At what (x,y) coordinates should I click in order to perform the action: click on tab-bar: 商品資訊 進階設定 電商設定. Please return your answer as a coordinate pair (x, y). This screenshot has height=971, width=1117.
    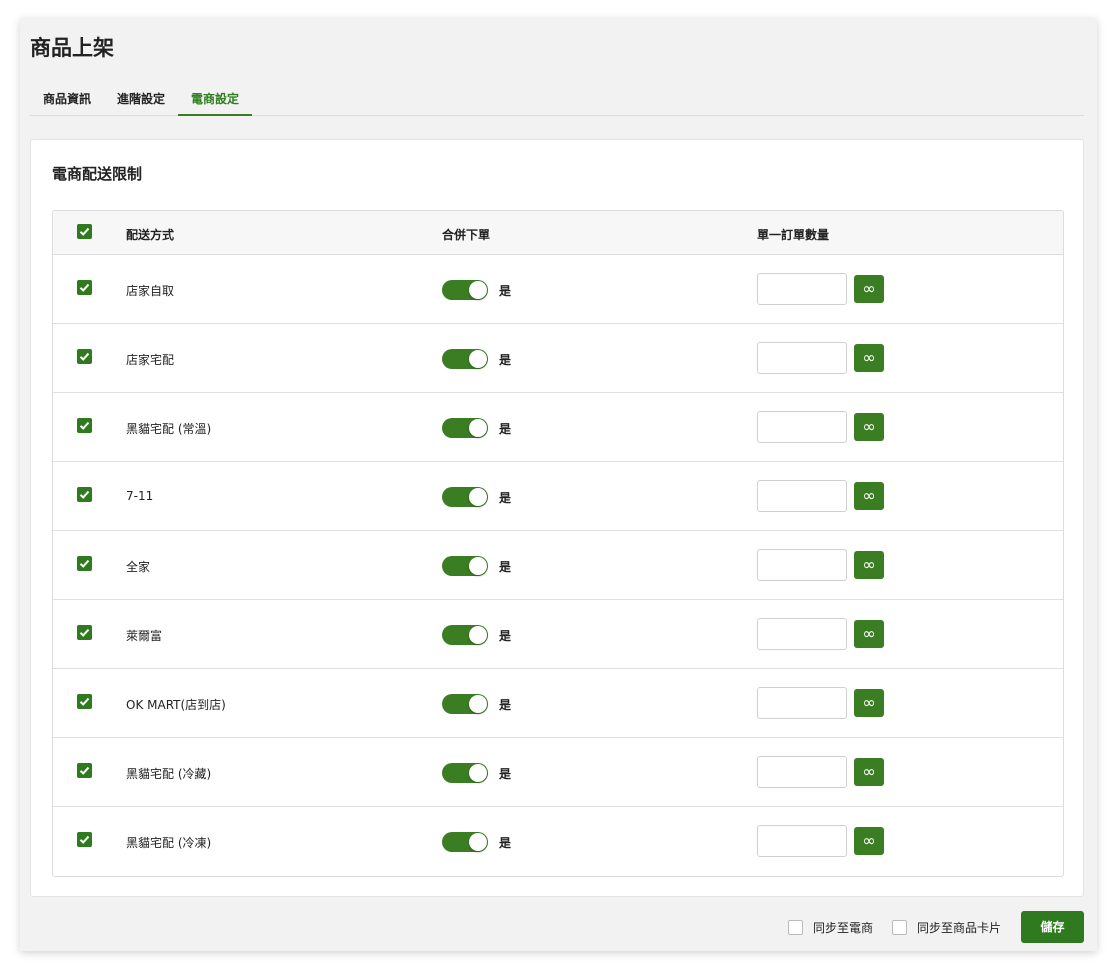
    Looking at the image, I should click on (557, 101).